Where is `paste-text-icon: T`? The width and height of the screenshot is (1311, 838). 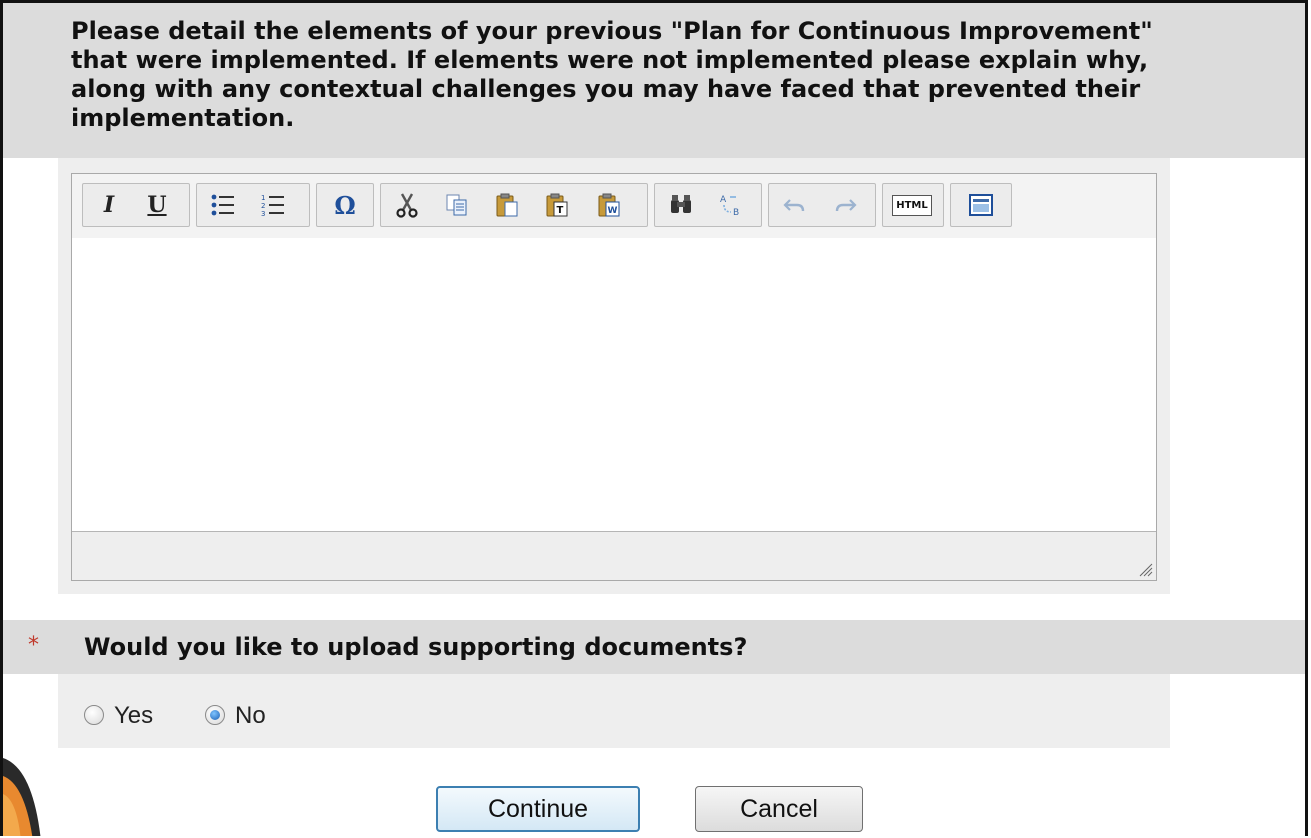 paste-text-icon: T is located at coordinates (557, 205).